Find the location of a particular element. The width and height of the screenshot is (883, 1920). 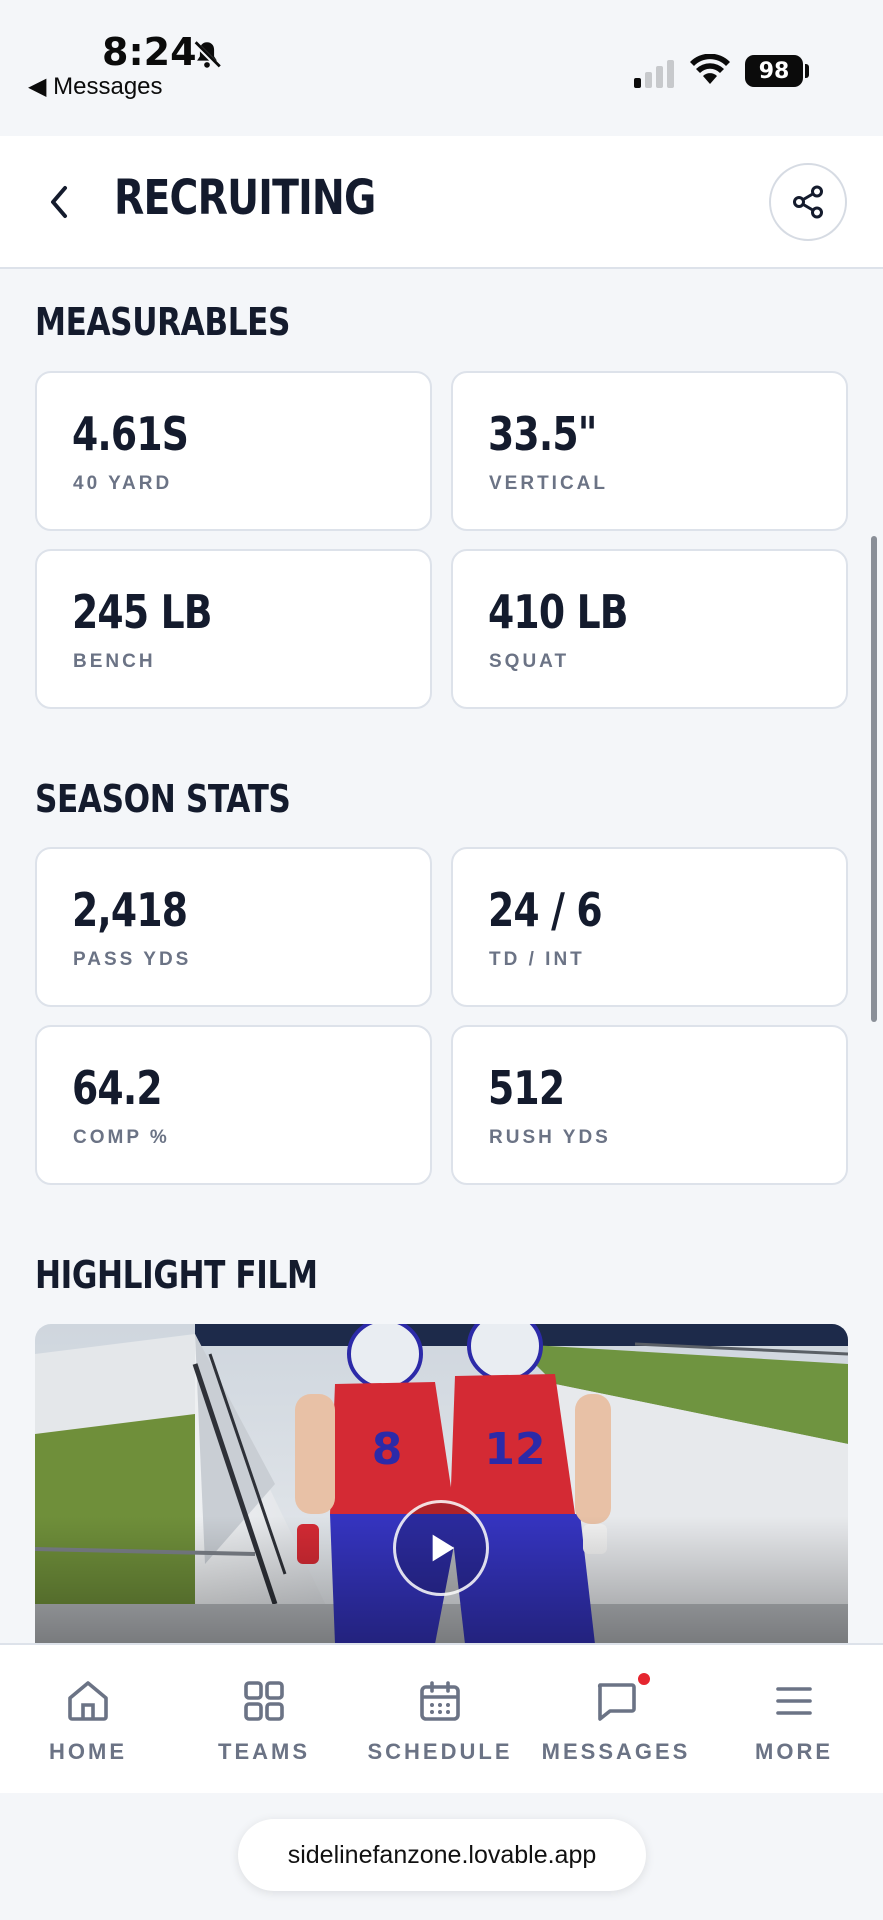

nav-item-home: HOME is located at coordinates (88, 1720).